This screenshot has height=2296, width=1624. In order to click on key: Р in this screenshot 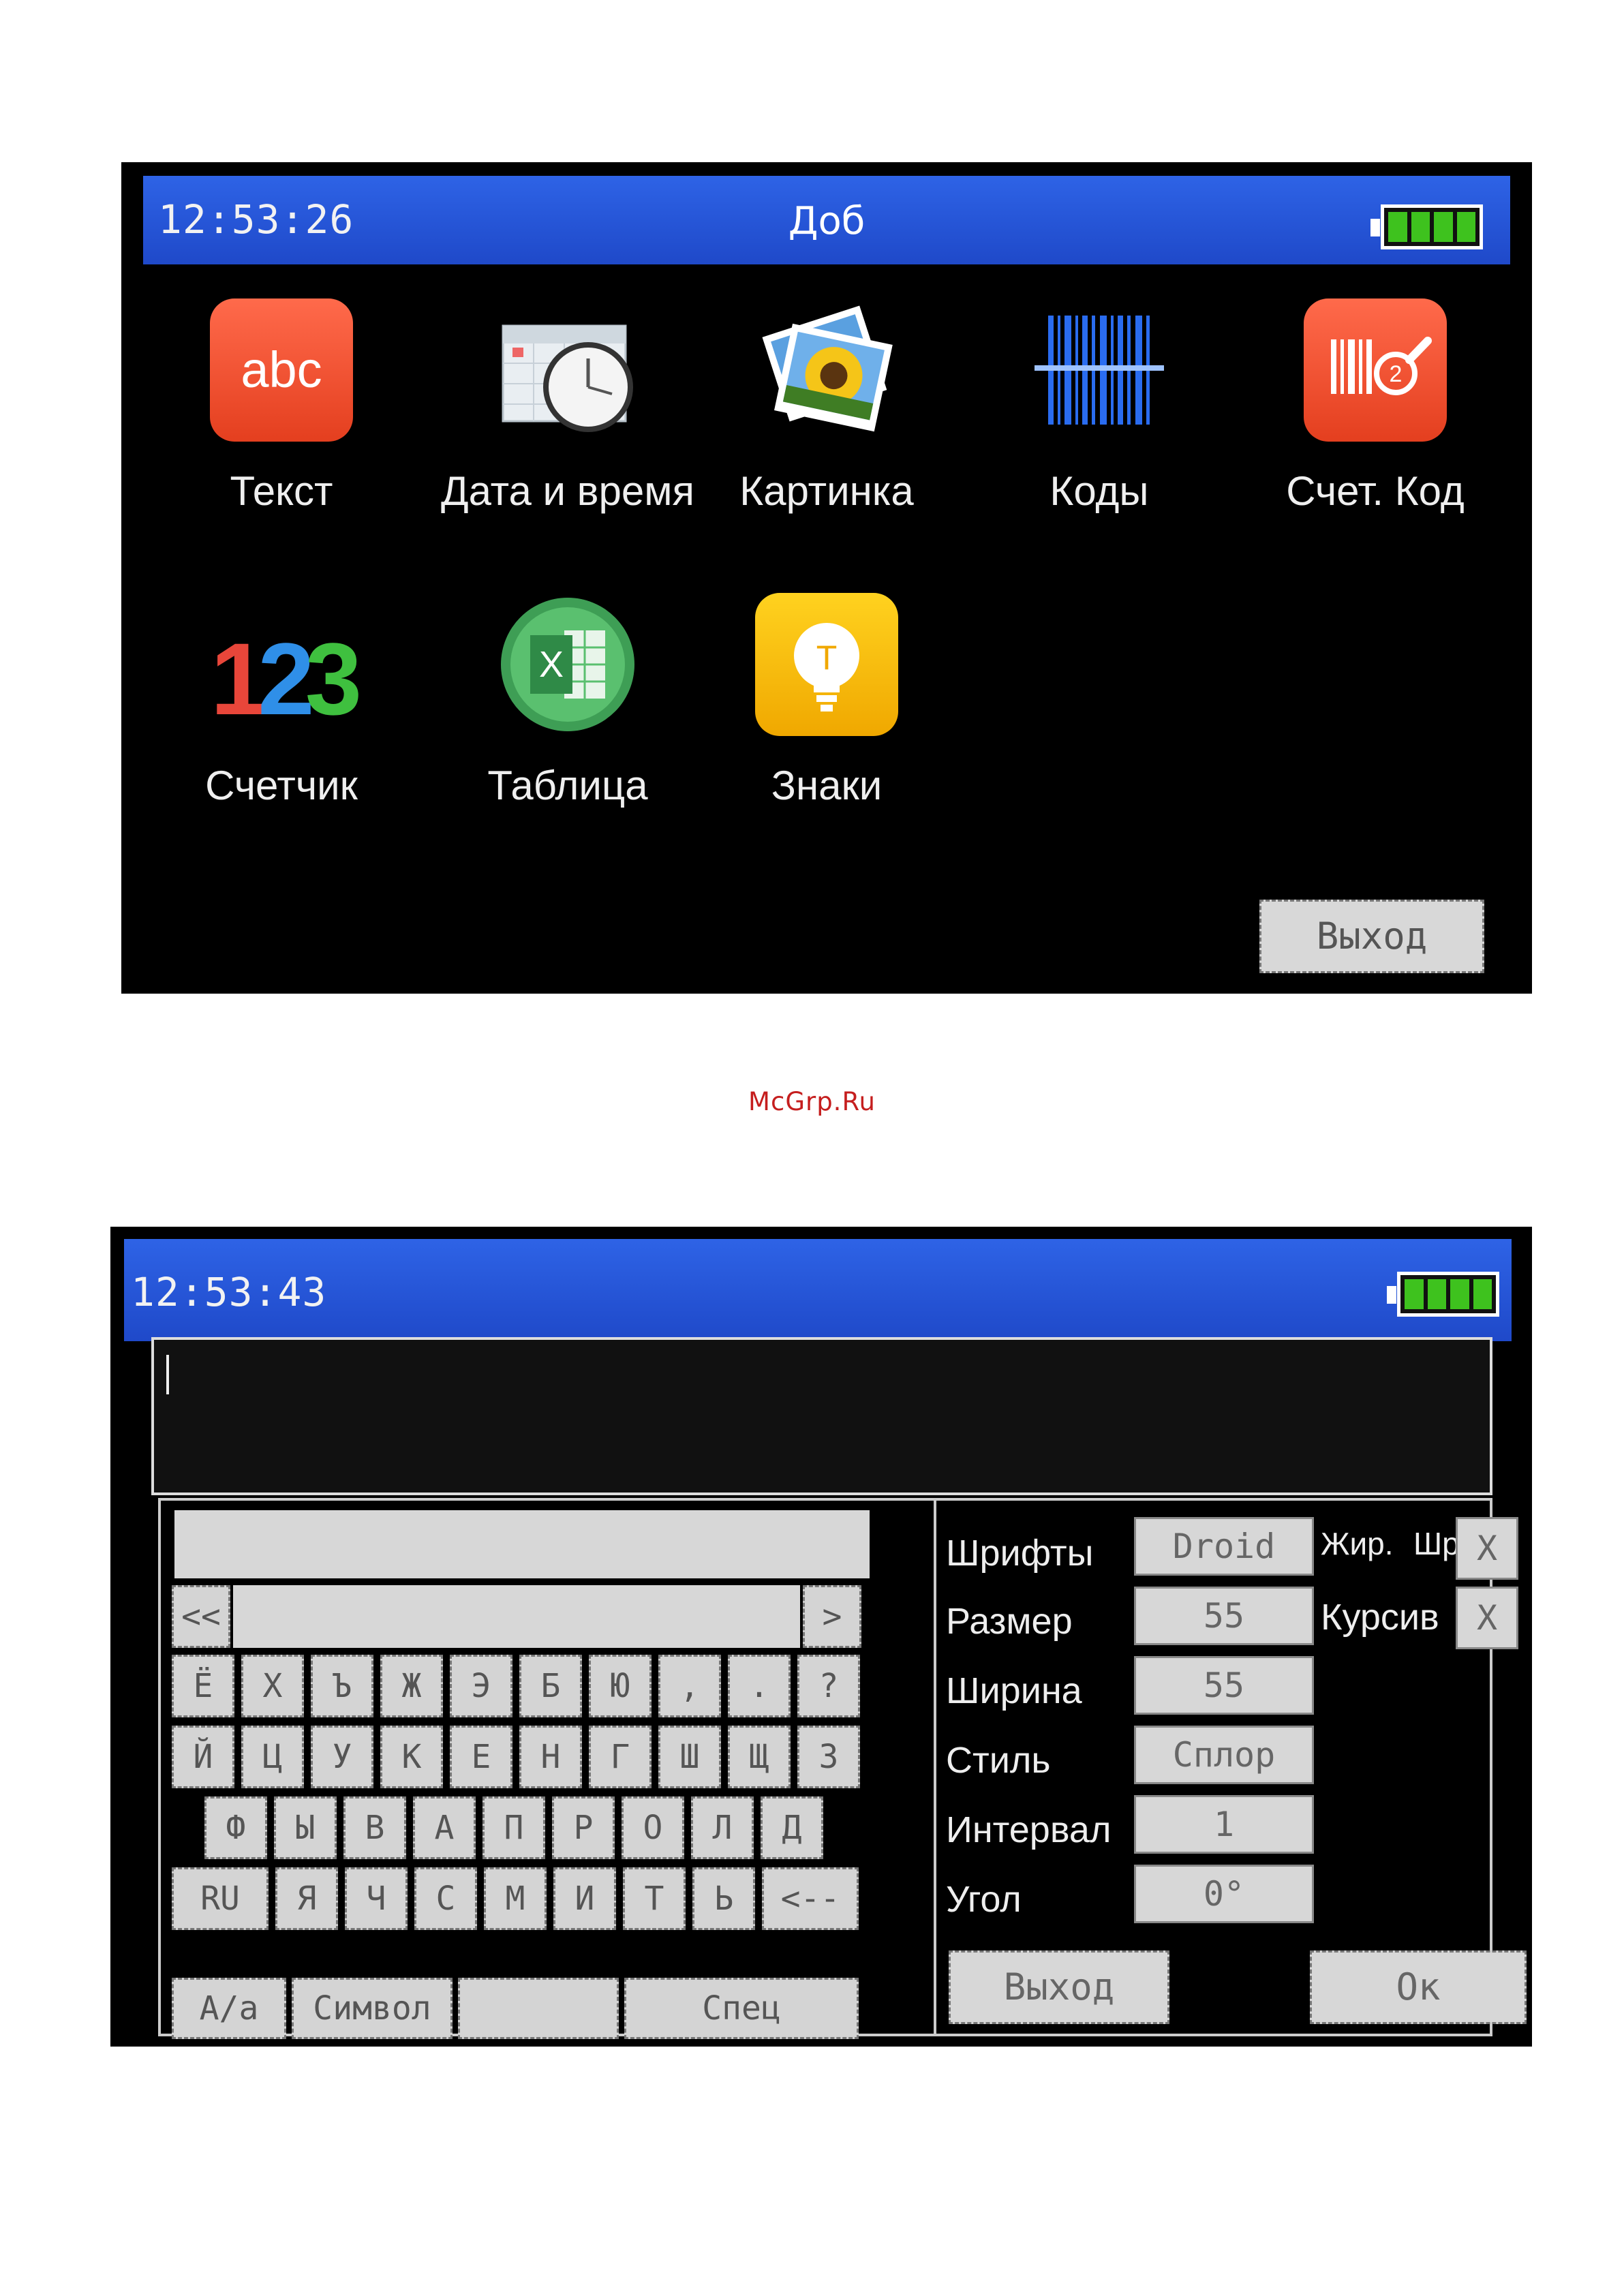, I will do `click(583, 1828)`.